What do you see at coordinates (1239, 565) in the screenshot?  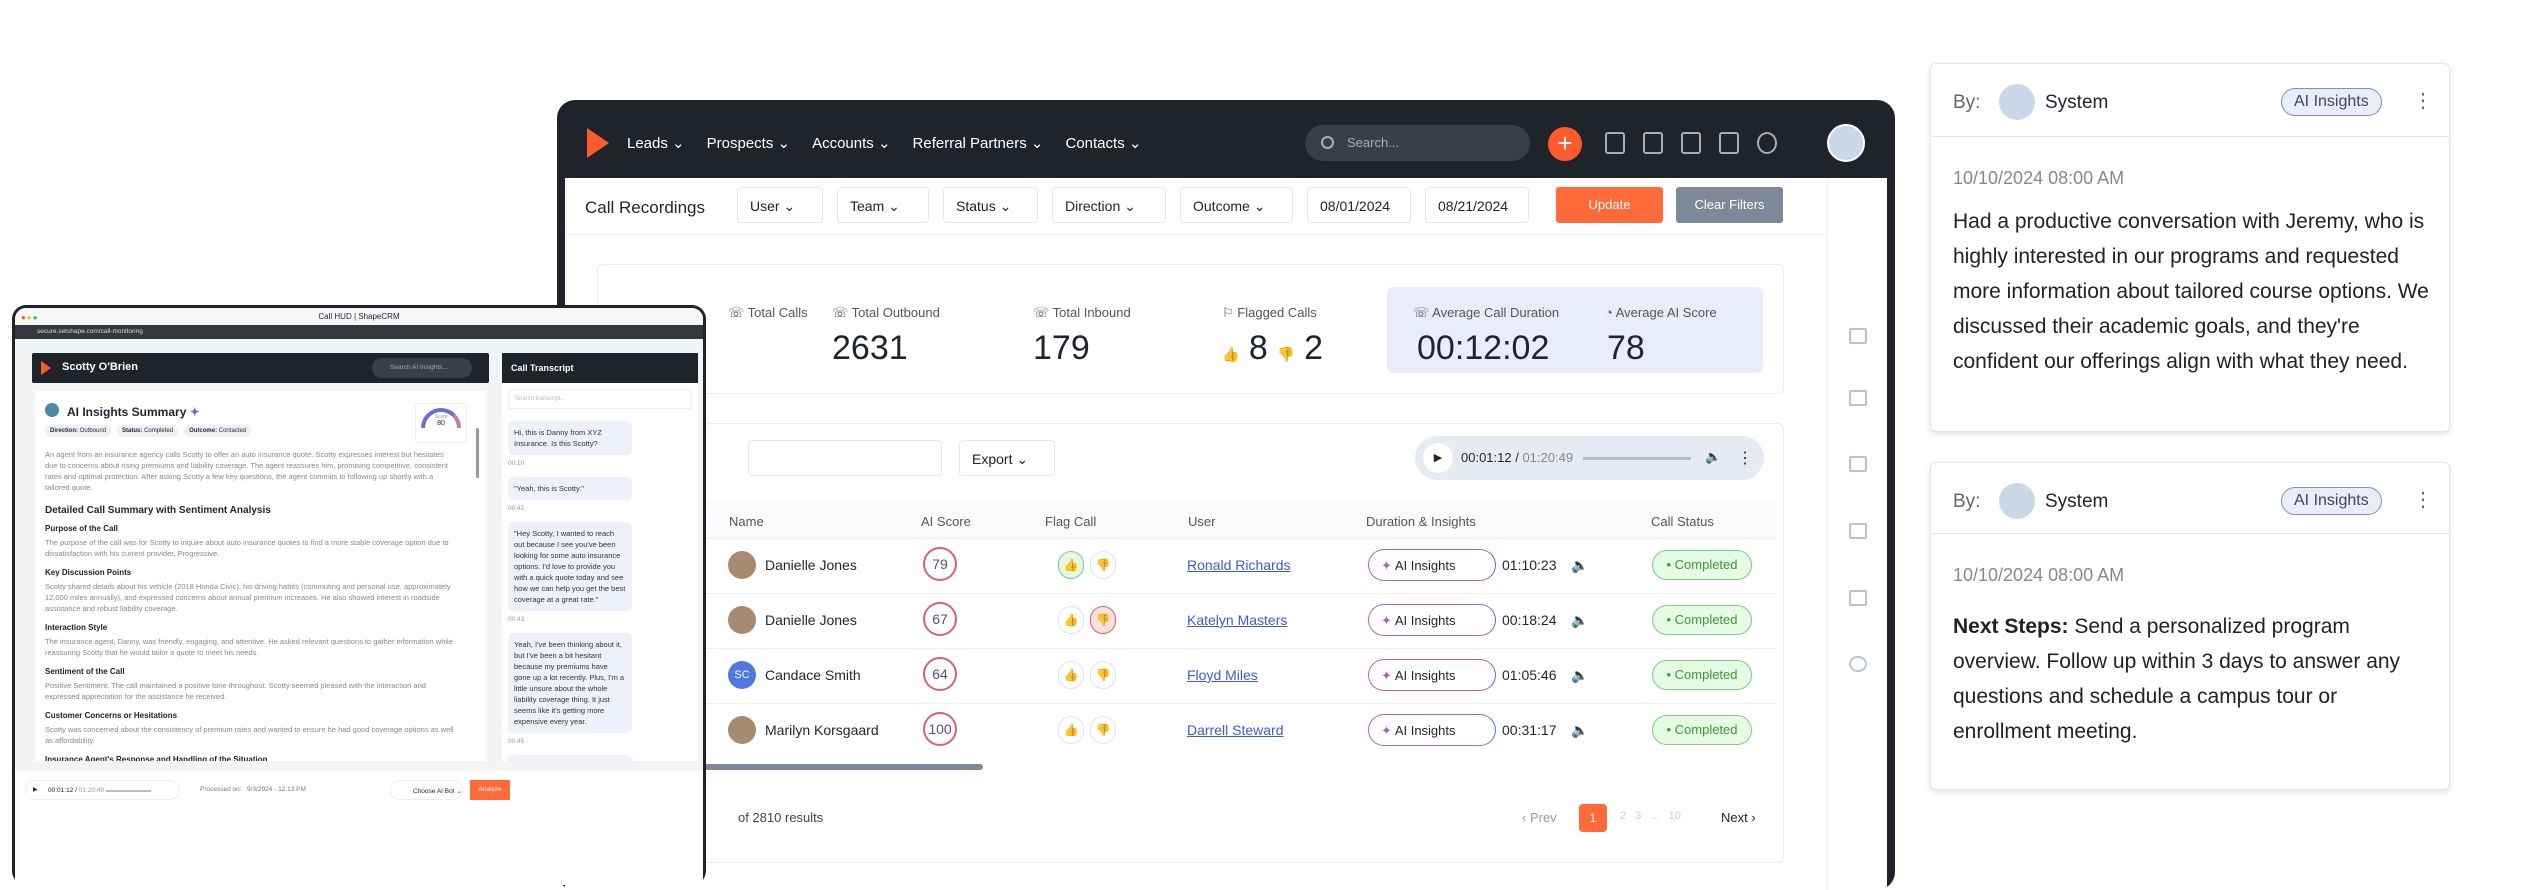 I see `user-link: Ronald Richards` at bounding box center [1239, 565].